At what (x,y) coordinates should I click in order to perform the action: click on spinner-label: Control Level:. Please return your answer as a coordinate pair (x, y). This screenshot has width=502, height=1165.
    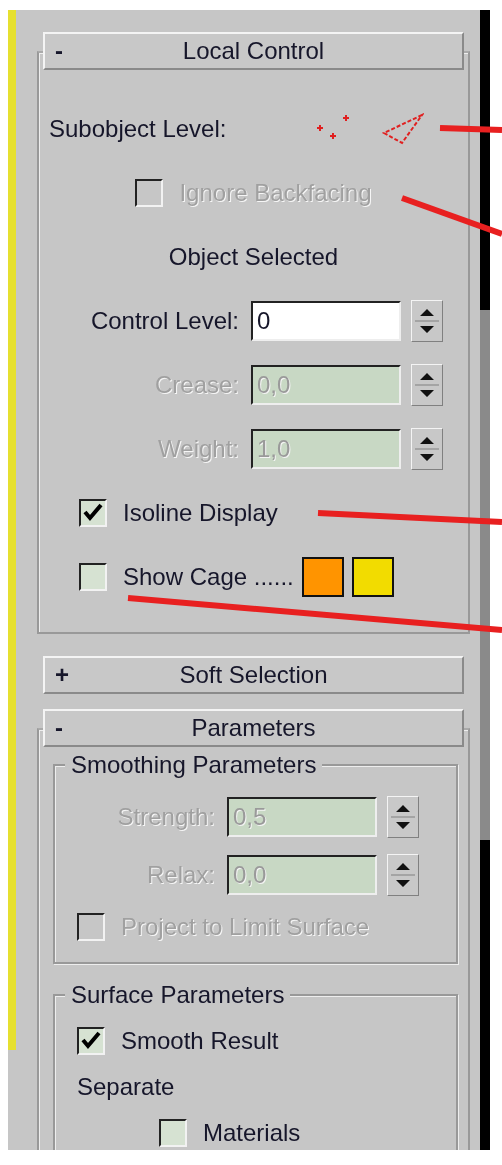
    Looking at the image, I should click on (164, 321).